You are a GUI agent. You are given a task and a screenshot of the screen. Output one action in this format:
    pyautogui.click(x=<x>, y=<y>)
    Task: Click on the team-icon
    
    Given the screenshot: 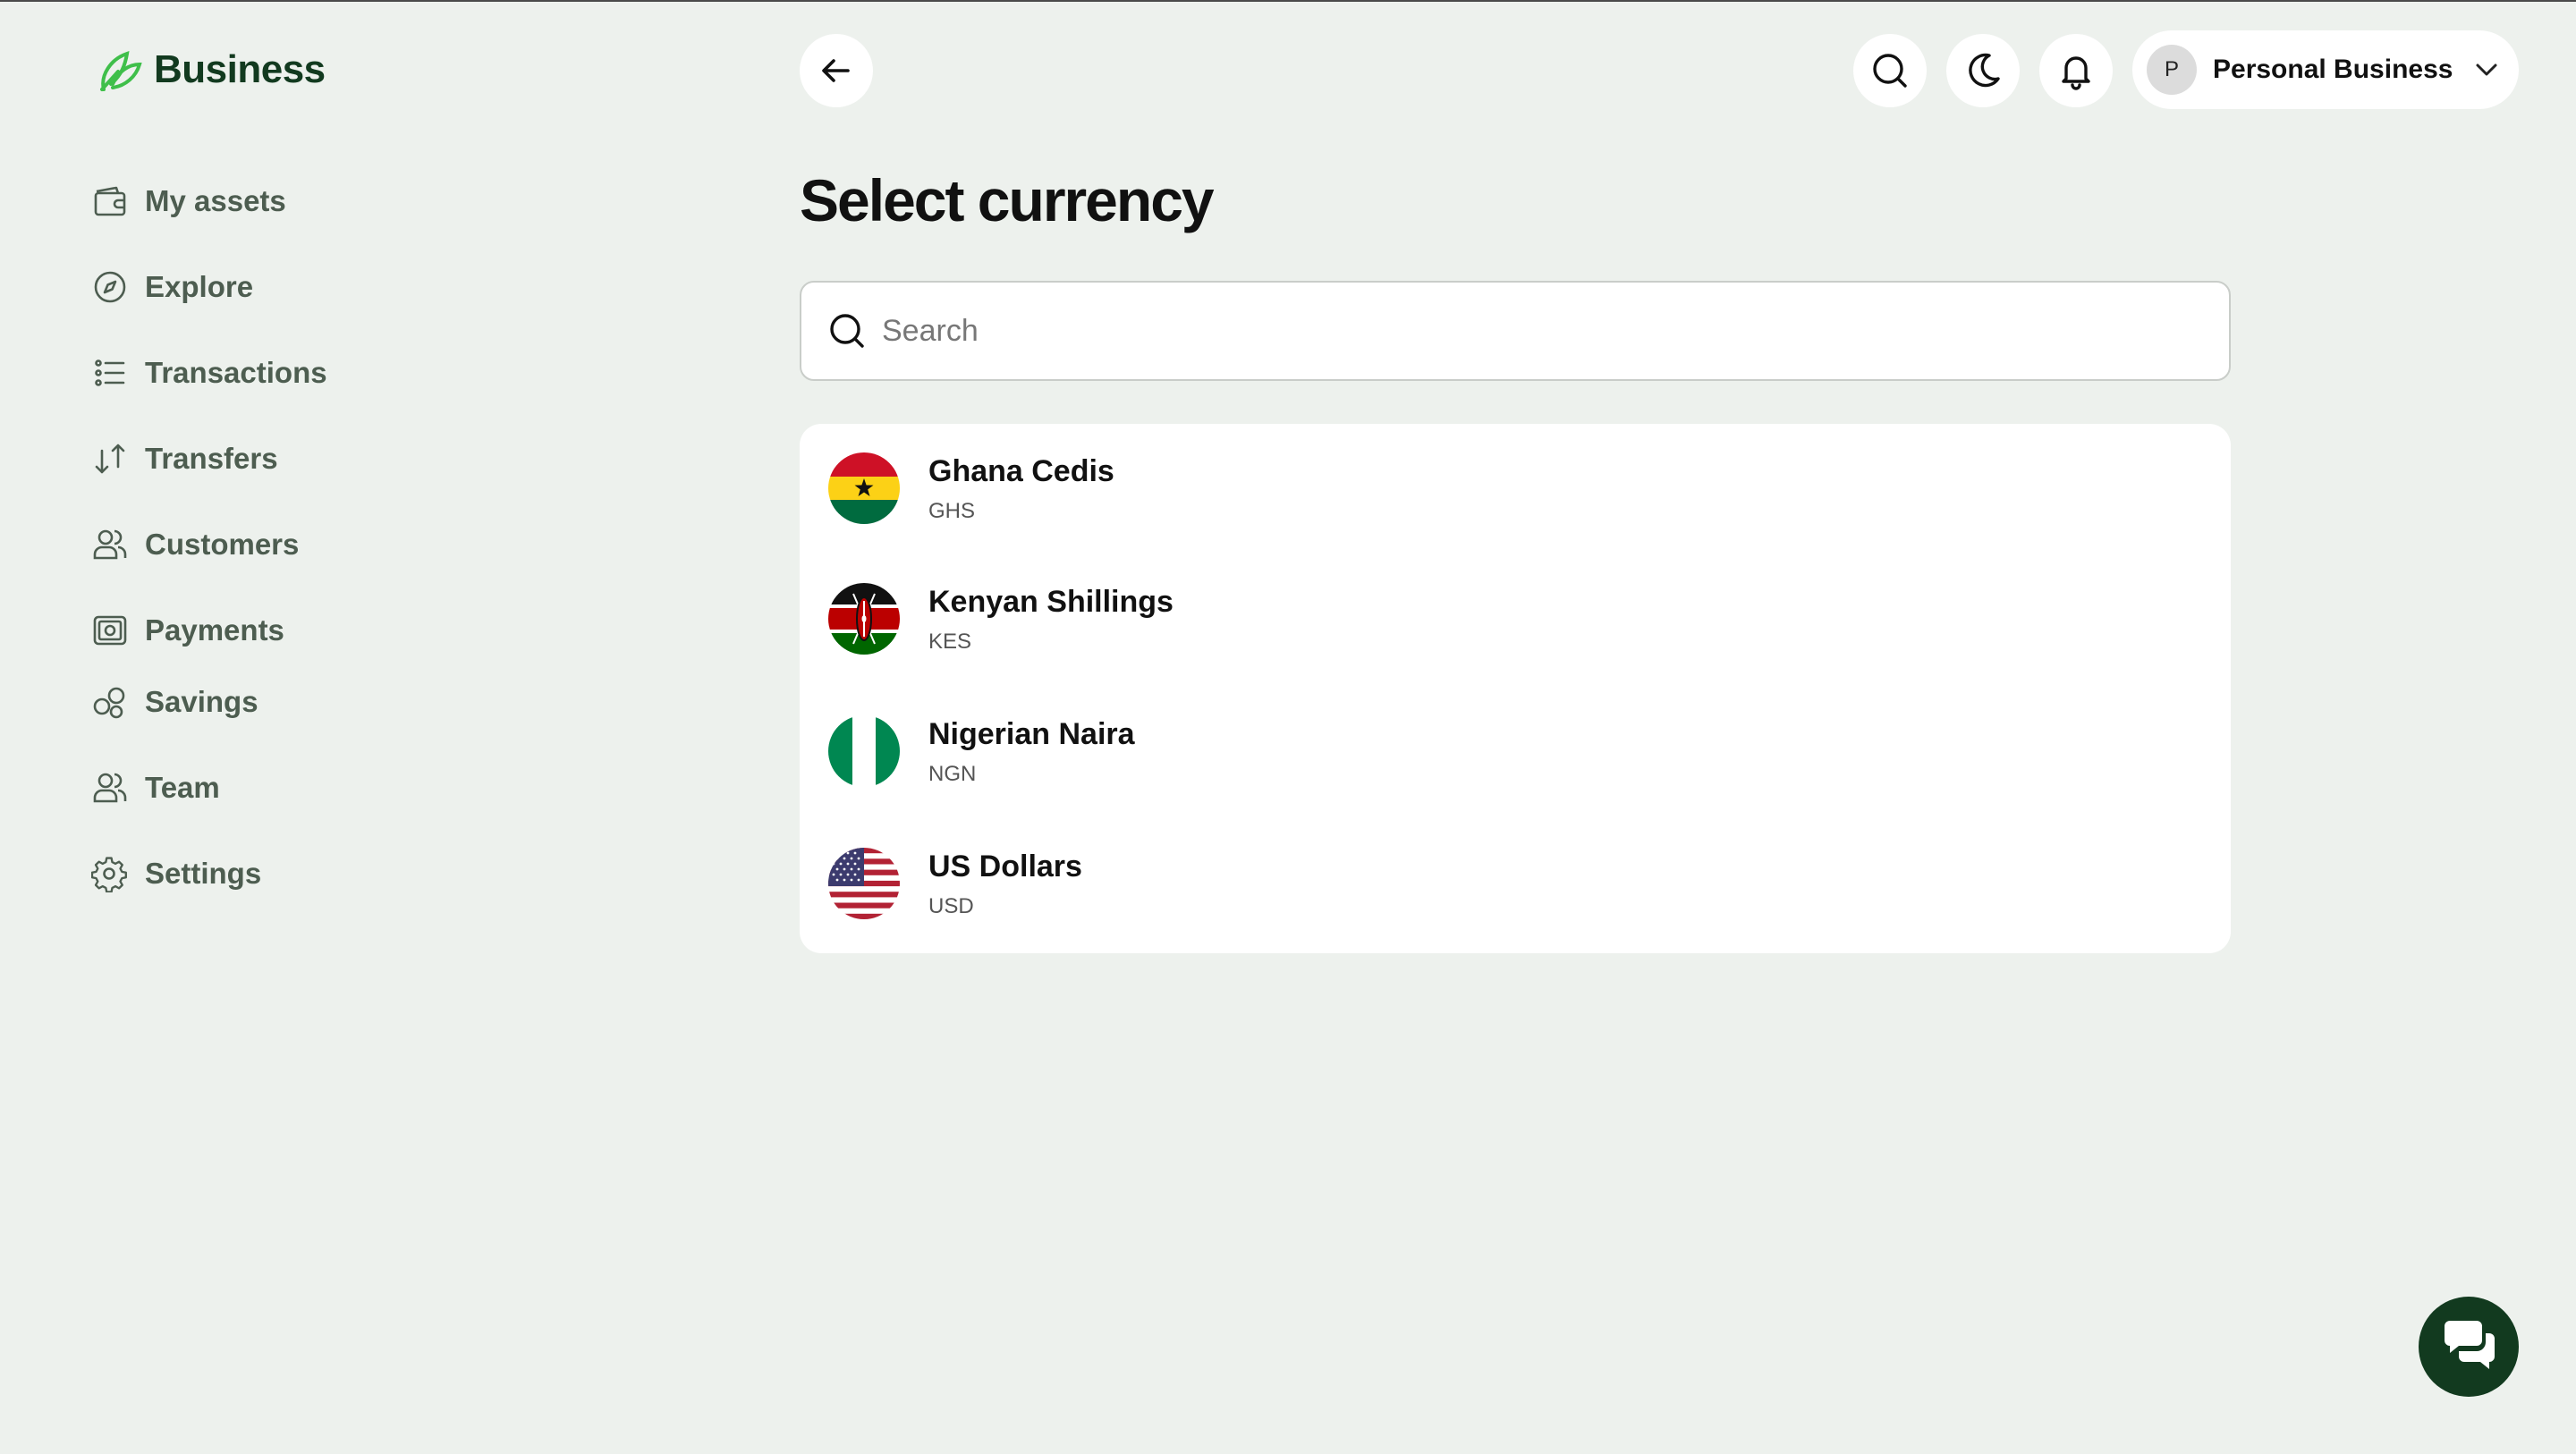 What is the action you would take?
    pyautogui.click(x=110, y=788)
    